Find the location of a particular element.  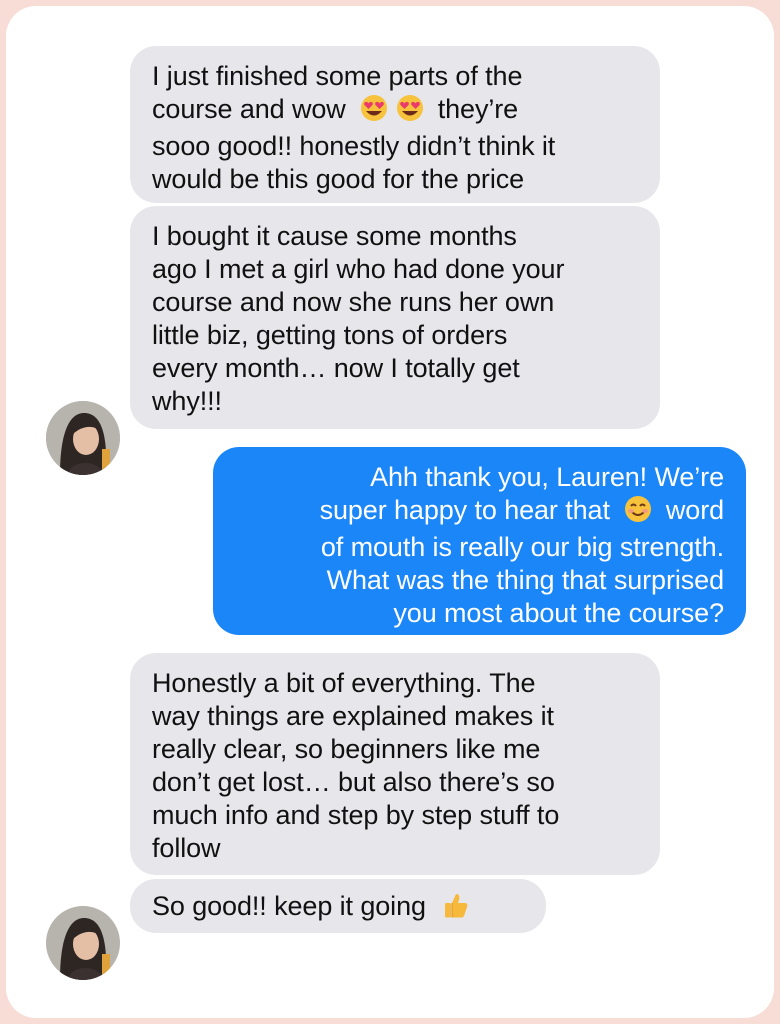

message-line: every month… now I totally get is located at coordinates (336, 368).